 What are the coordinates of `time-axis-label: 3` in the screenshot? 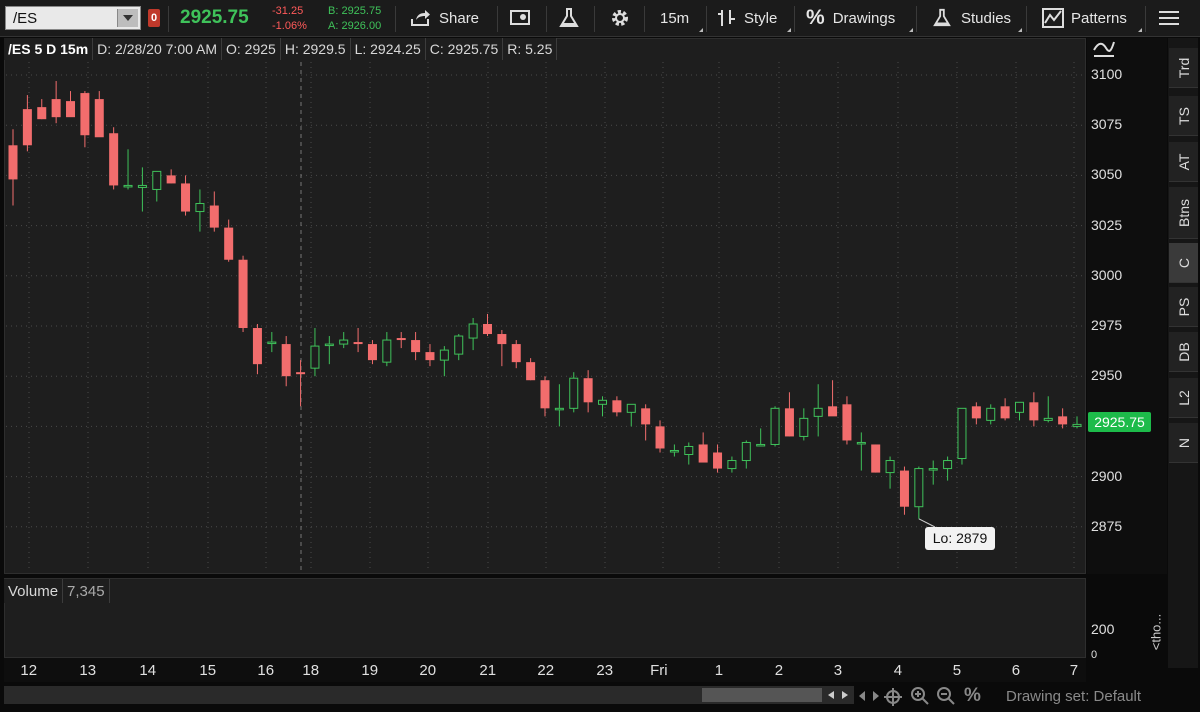 It's located at (838, 670).